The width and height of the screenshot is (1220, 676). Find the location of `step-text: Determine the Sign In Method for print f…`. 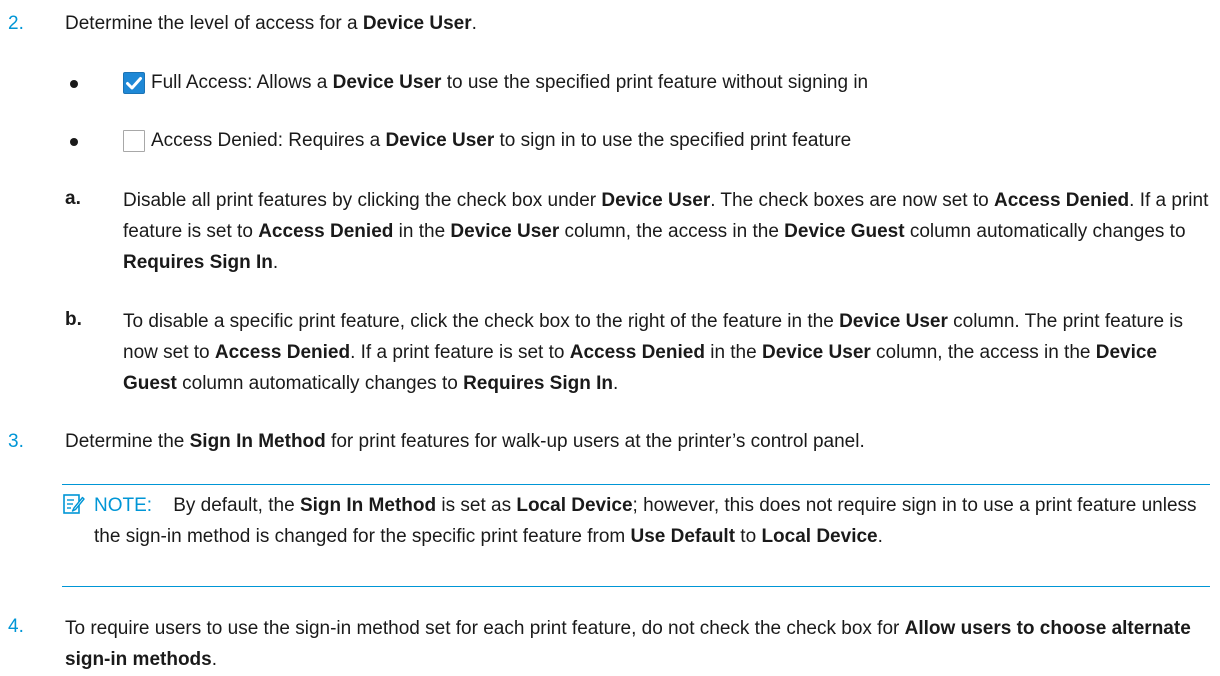

step-text: Determine the Sign In Method for print f… is located at coordinates (465, 441).